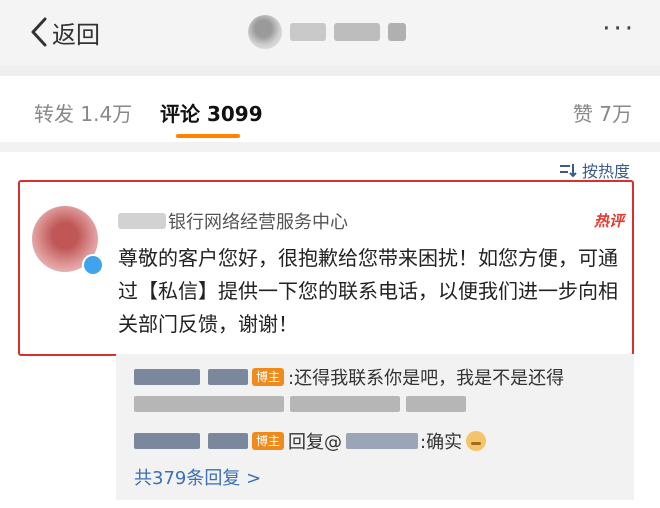  I want to click on tab-comments-label: 评论, so click(180, 114).